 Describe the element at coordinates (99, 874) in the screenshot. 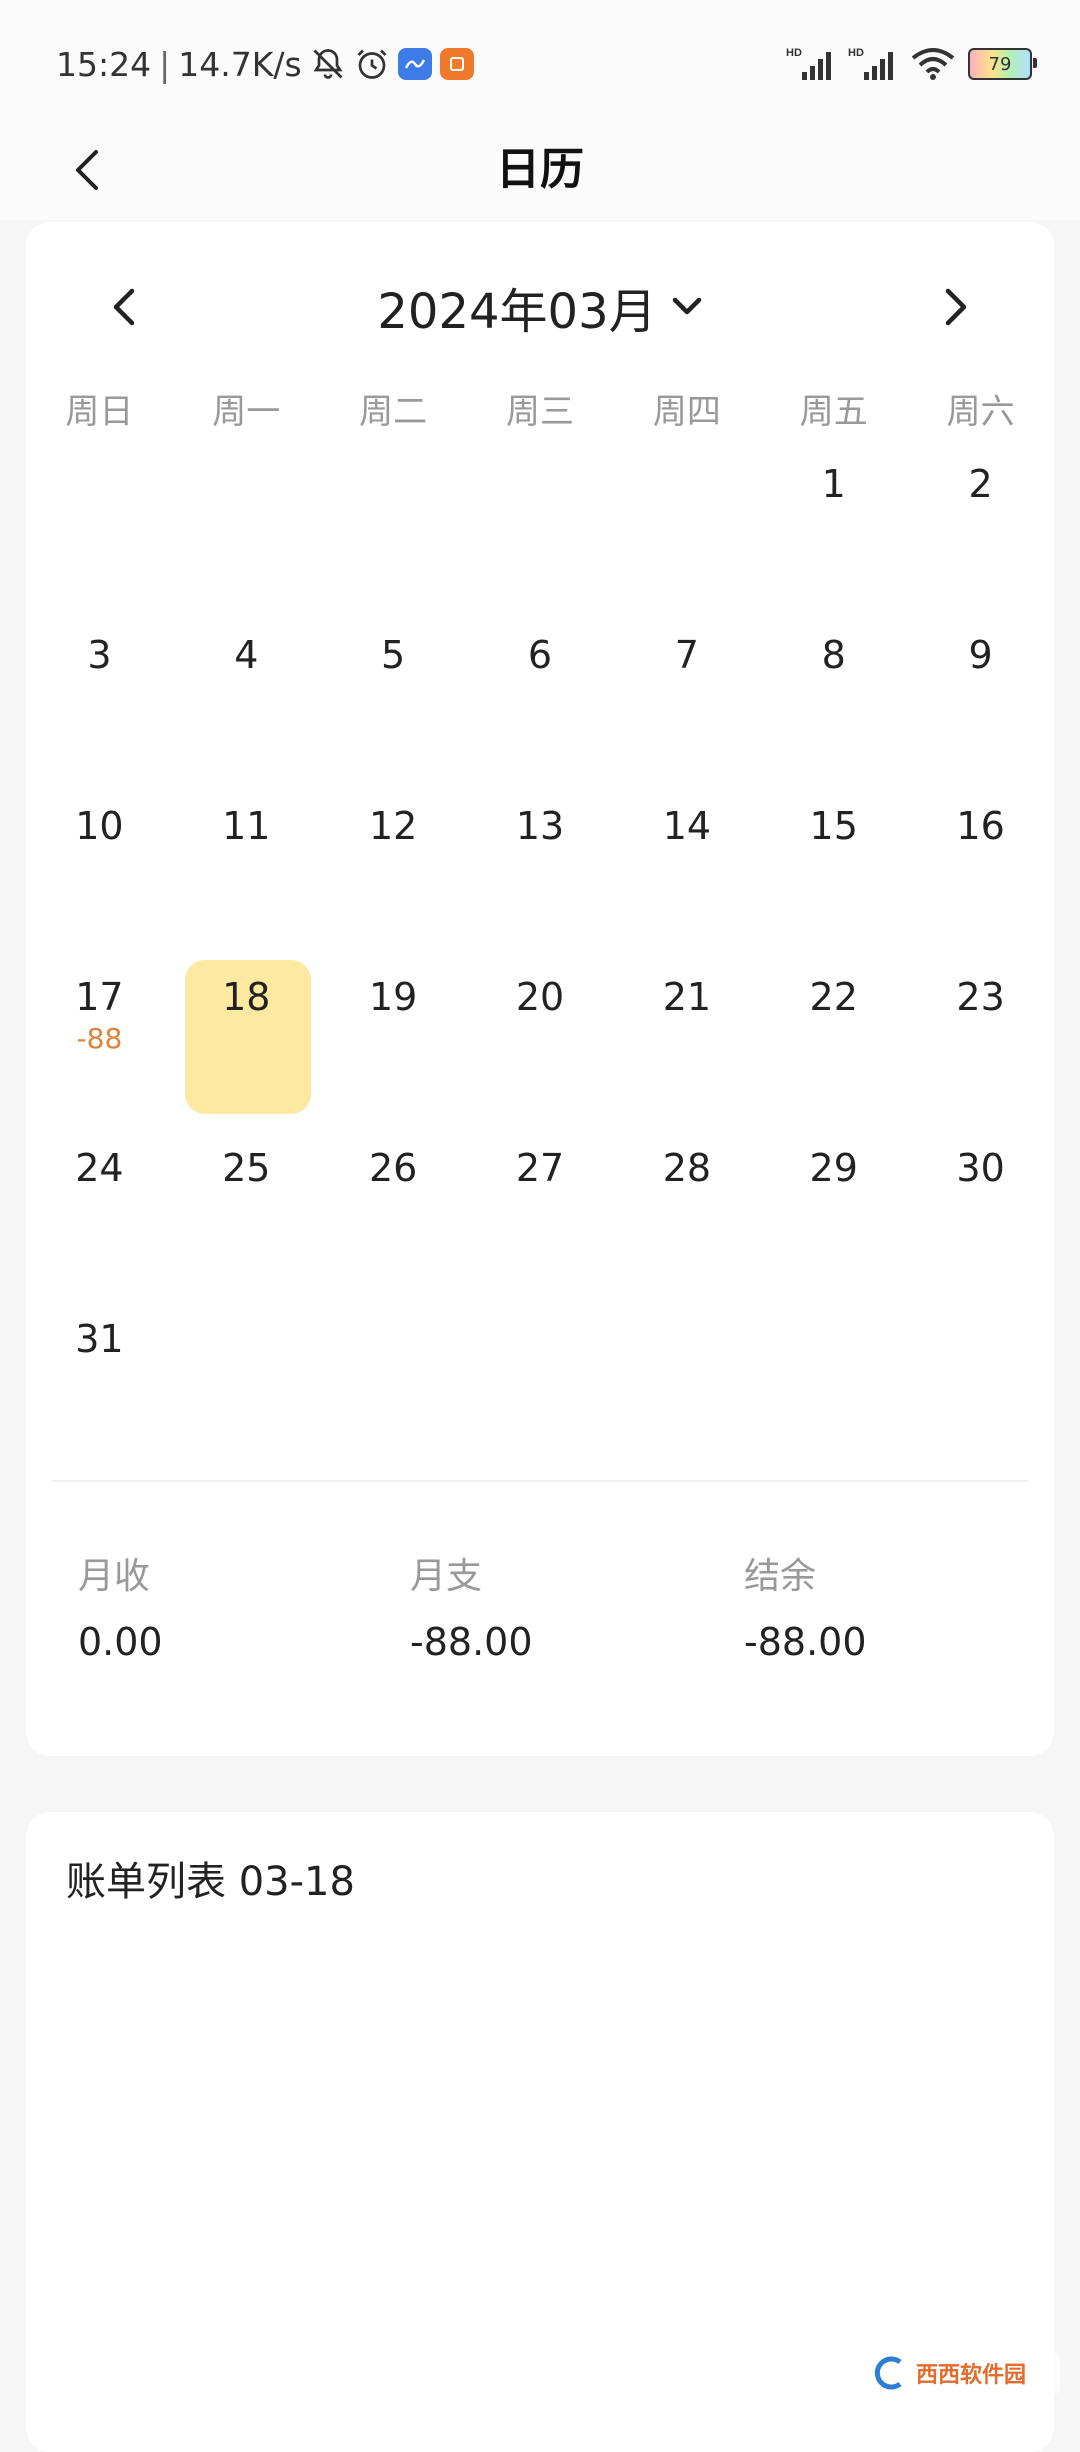

I see `calendar-day: 10` at that location.